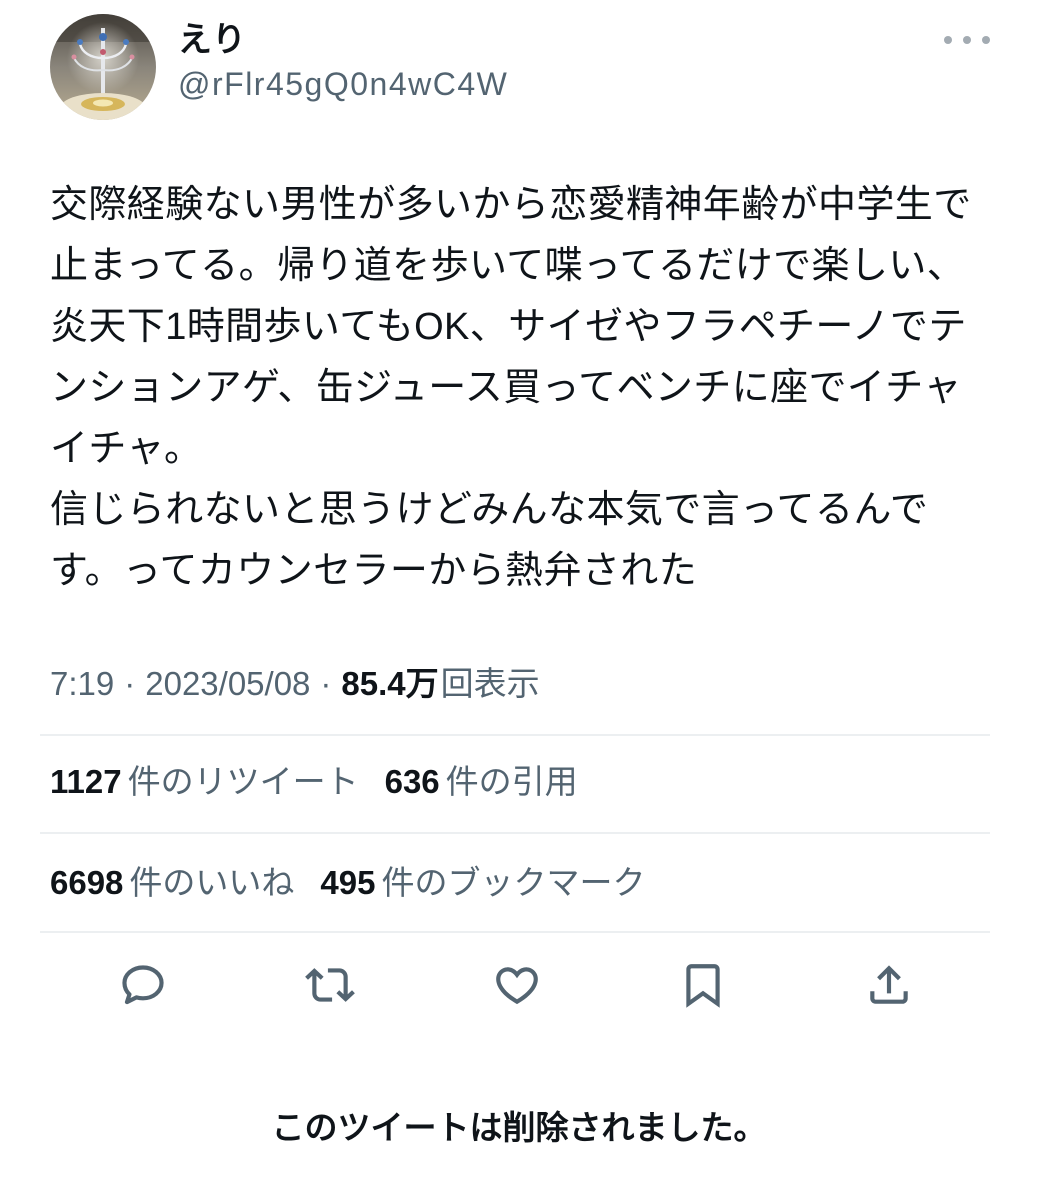  What do you see at coordinates (87, 882) in the screenshot?
I see `likes-count: 6698` at bounding box center [87, 882].